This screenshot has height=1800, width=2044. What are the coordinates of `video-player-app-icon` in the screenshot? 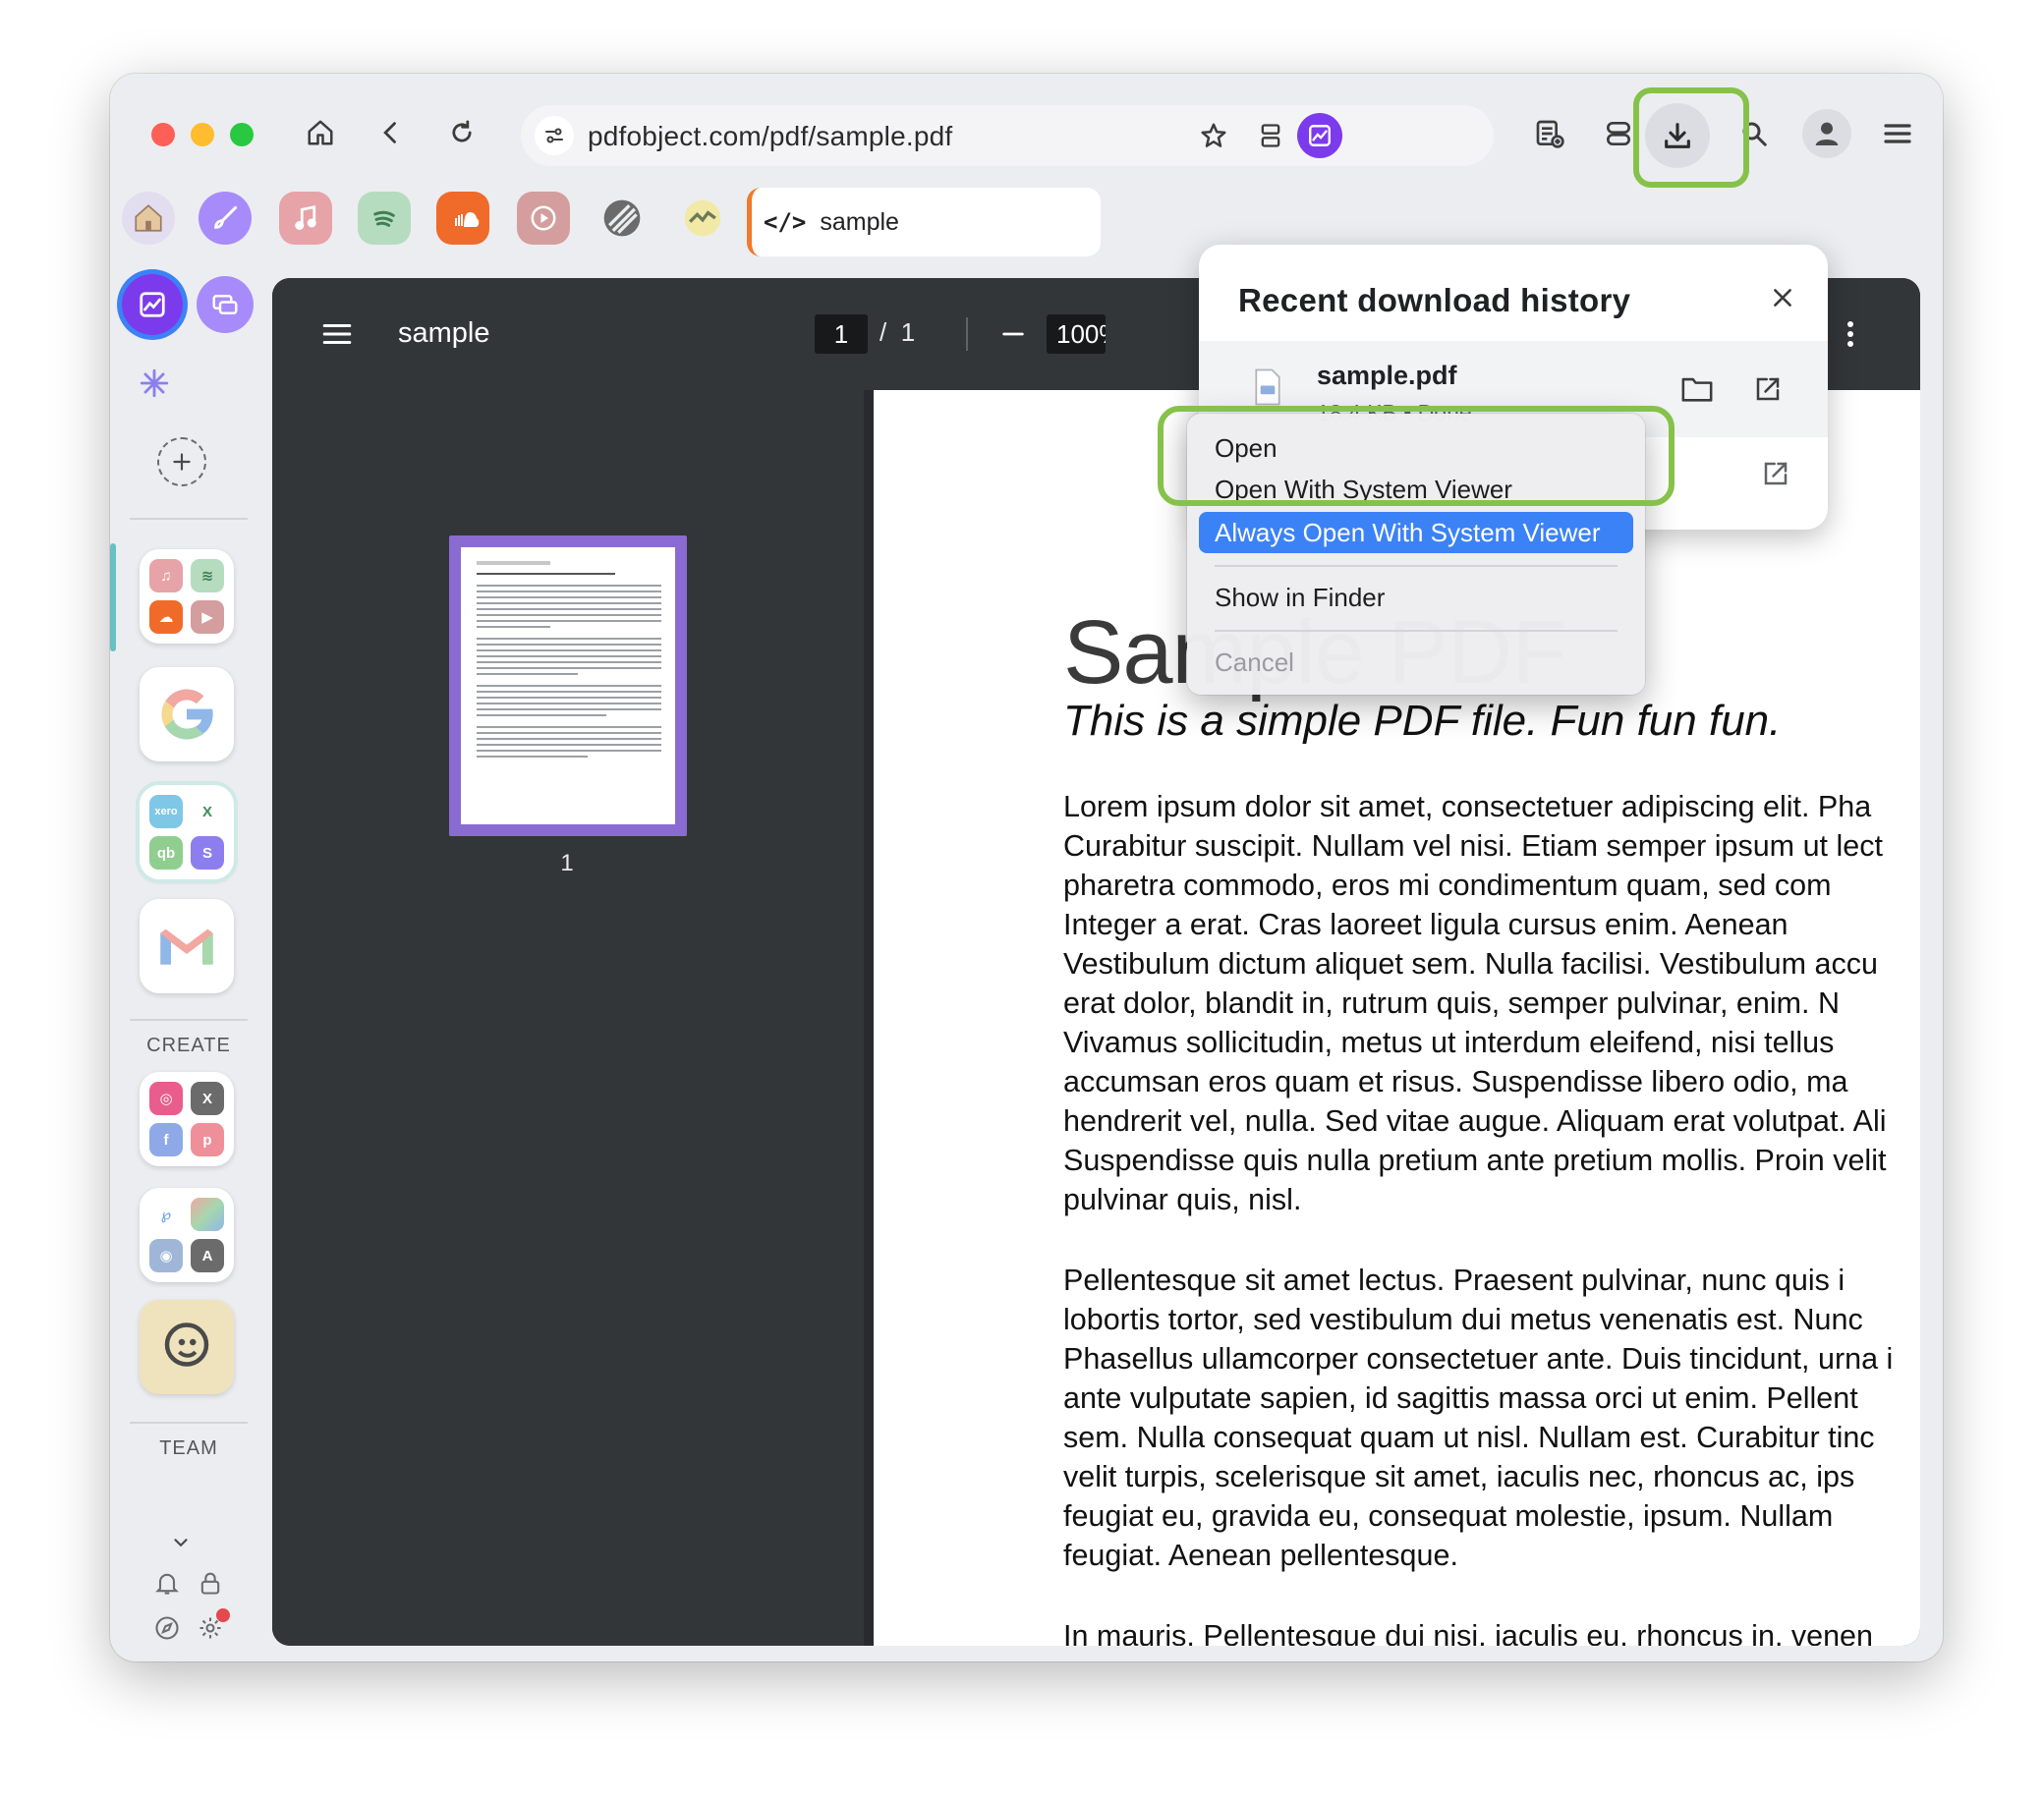 It's located at (543, 218).